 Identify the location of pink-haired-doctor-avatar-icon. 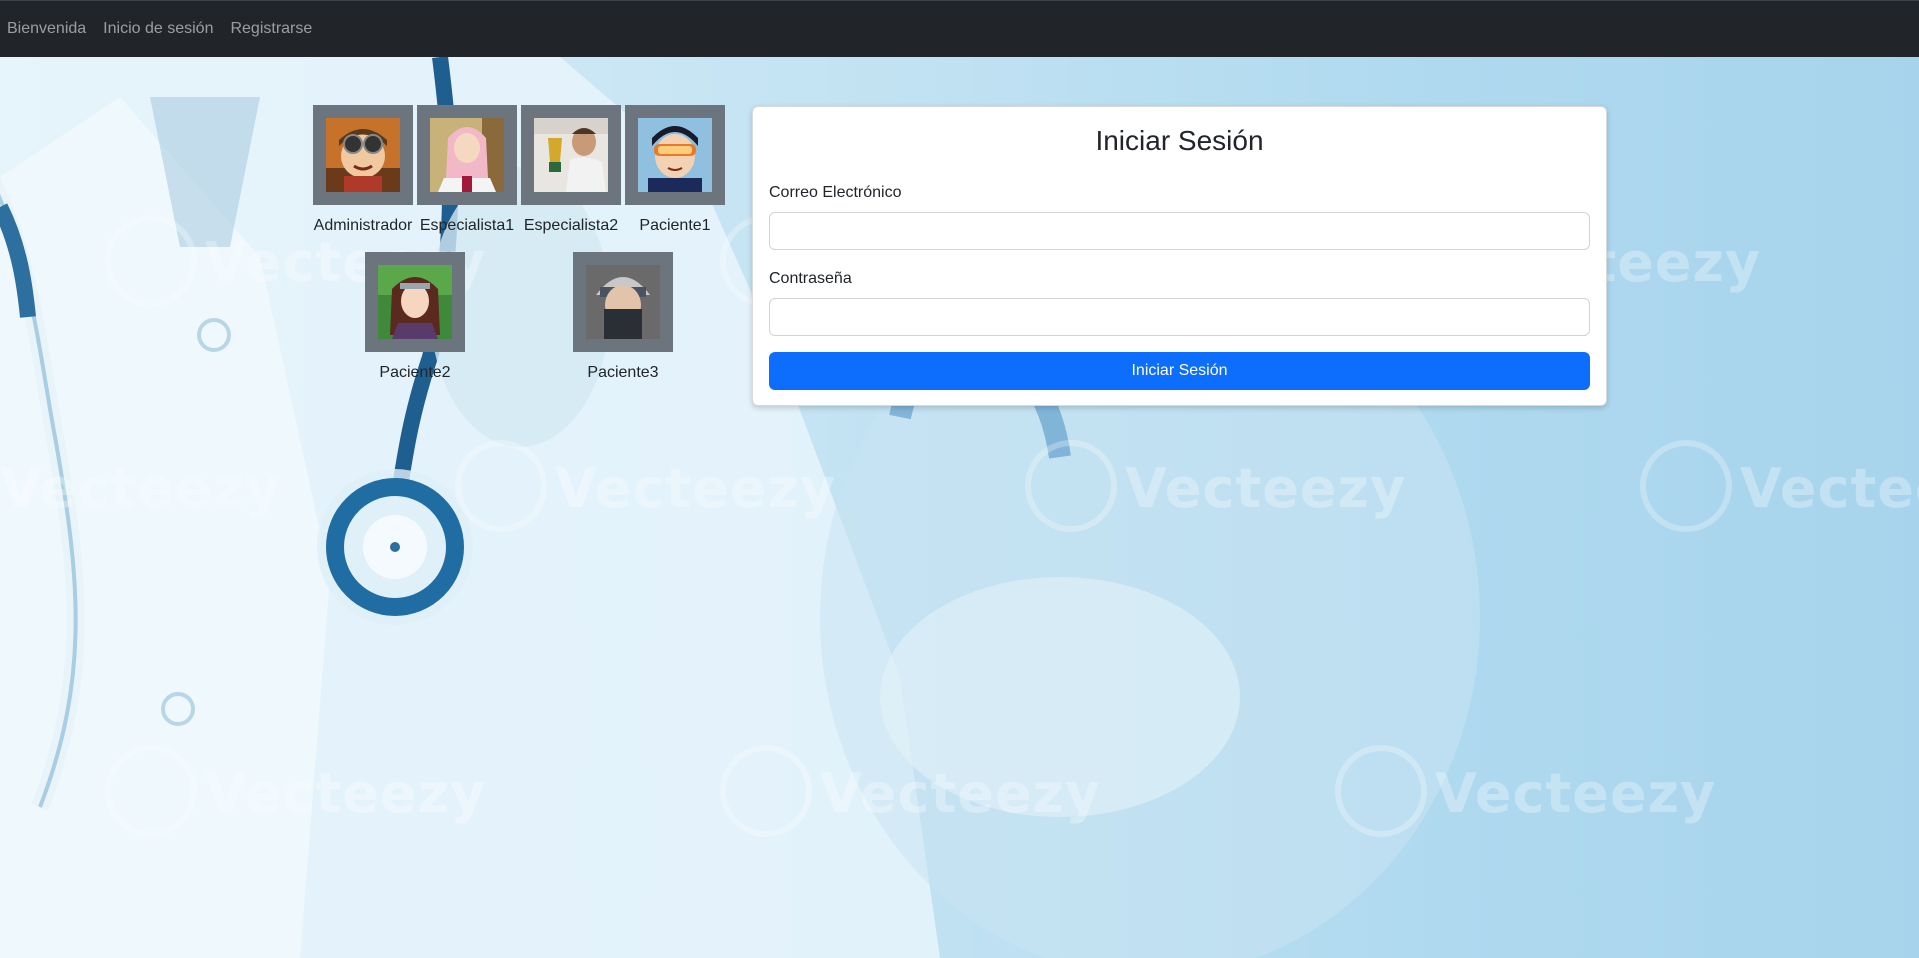
(467, 155).